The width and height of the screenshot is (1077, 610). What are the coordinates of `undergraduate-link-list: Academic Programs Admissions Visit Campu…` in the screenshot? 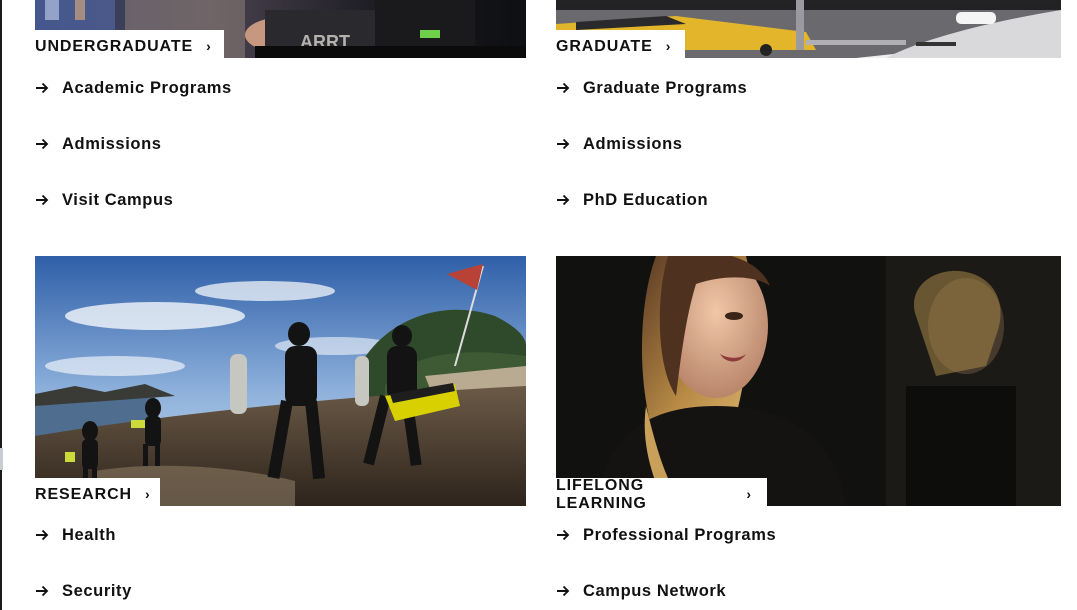 It's located at (133, 144).